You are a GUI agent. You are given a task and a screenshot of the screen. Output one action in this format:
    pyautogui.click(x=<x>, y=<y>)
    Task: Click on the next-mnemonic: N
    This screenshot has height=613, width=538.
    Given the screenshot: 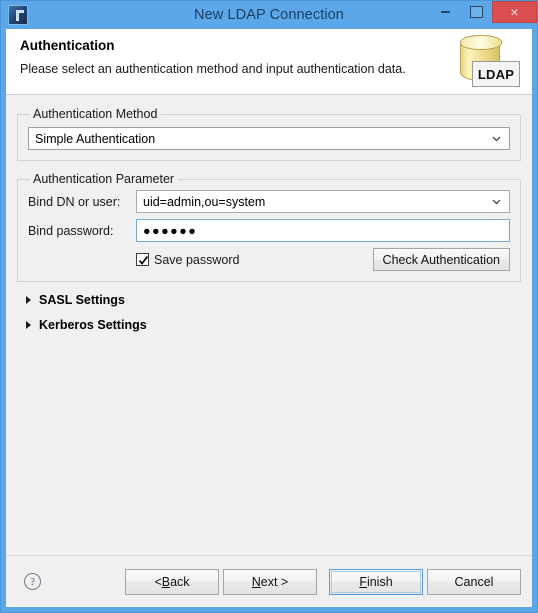 What is the action you would take?
    pyautogui.click(x=256, y=581)
    